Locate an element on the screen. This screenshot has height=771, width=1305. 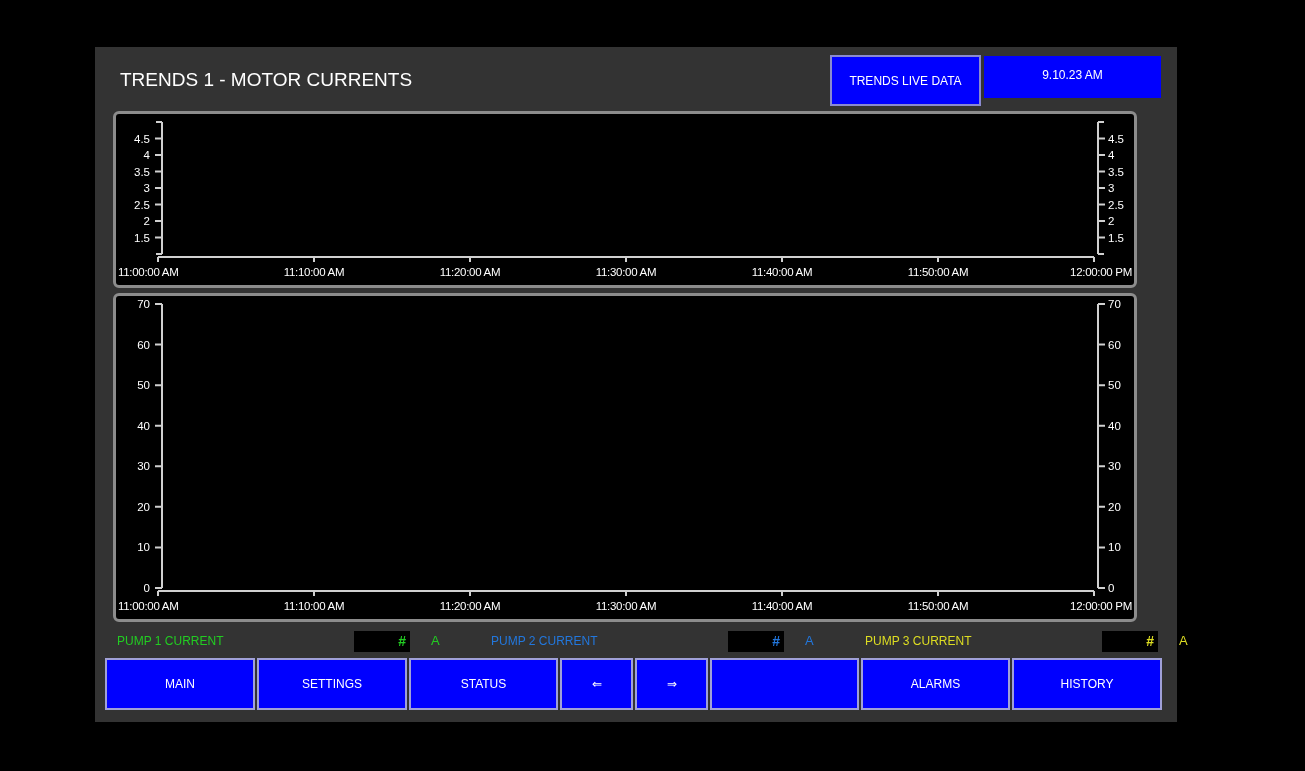
clock-display: 9.10.23 AM is located at coordinates (1072, 77).